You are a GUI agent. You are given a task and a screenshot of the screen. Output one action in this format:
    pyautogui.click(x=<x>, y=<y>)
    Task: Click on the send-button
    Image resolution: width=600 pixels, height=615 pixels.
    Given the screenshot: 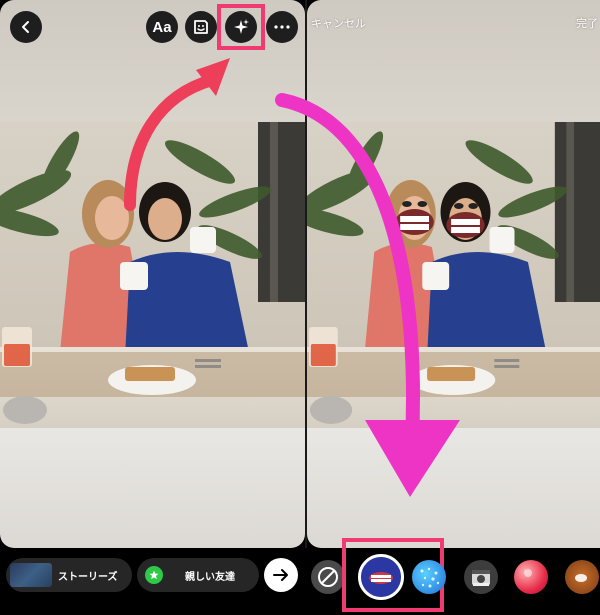 What is the action you would take?
    pyautogui.click(x=281, y=575)
    